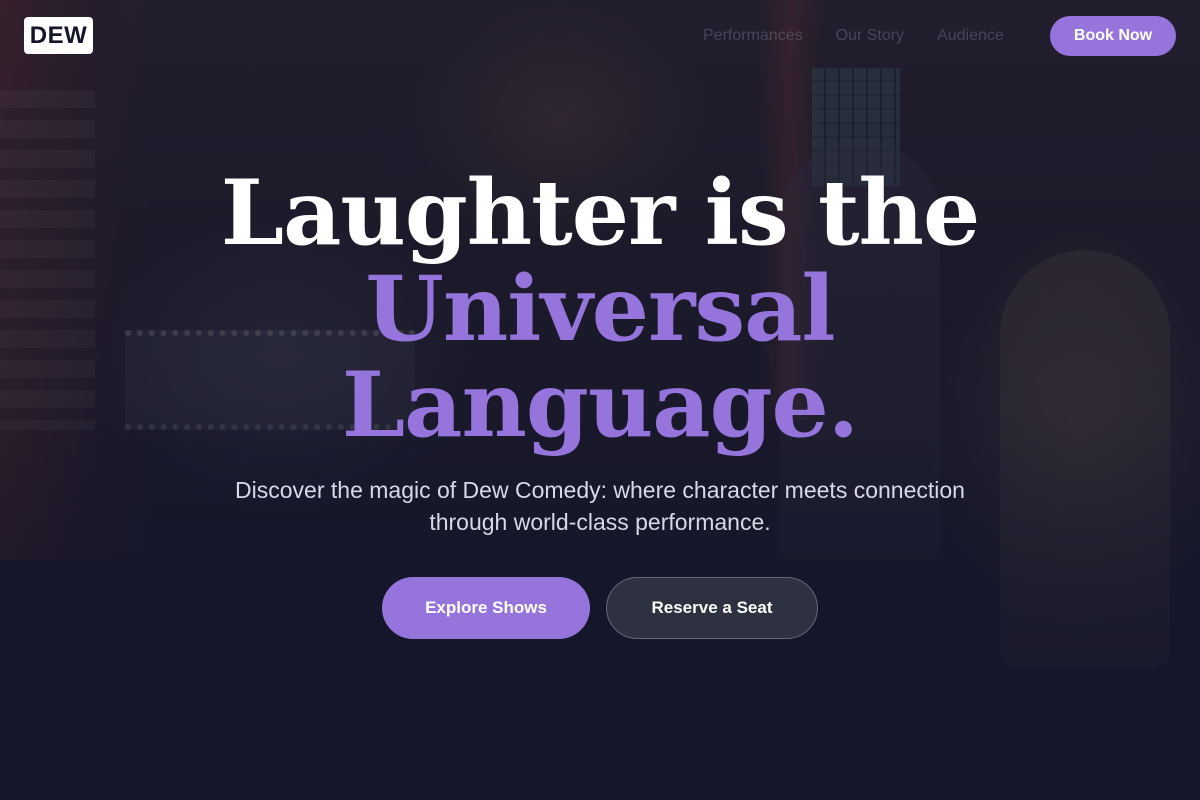 The height and width of the screenshot is (800, 1200). I want to click on nav-link-our-story: Our Story, so click(870, 36).